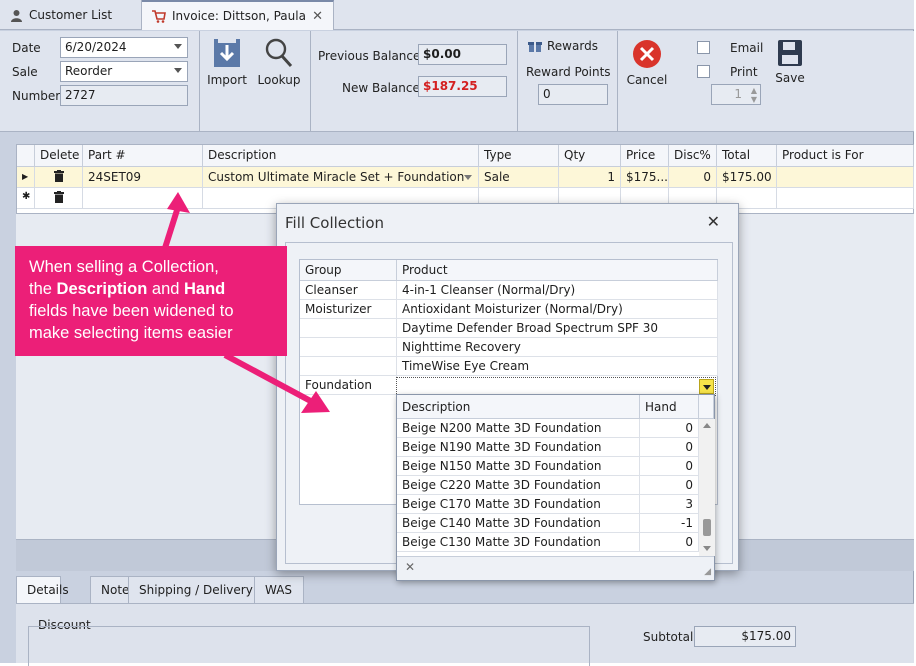 The image size is (916, 666). I want to click on foundation-hand: -1, so click(669, 523).